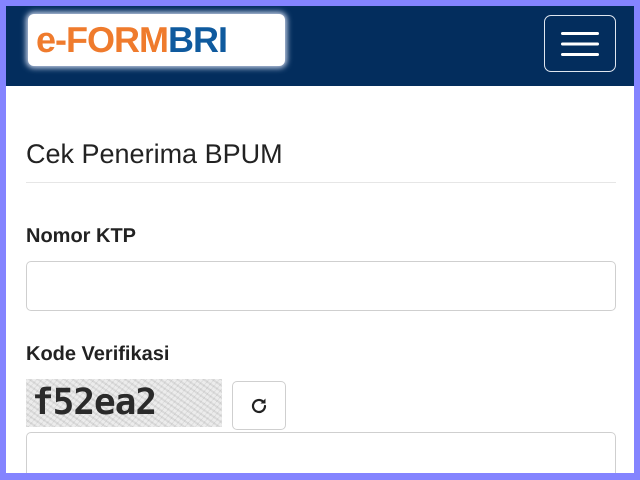 This screenshot has height=480, width=640. I want to click on logo: e-FORMBRI, so click(156, 40).